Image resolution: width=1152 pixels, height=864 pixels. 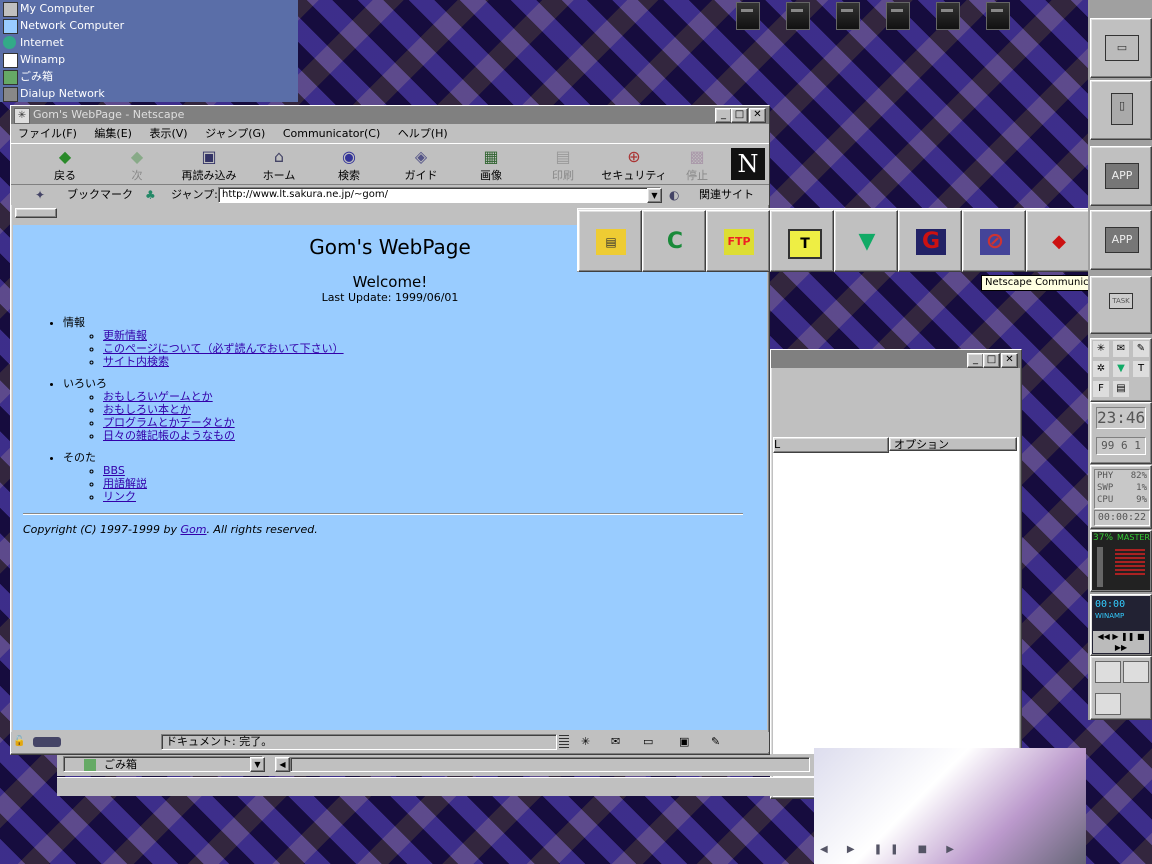 What do you see at coordinates (998, 16) in the screenshot?
I see `server-icon` at bounding box center [998, 16].